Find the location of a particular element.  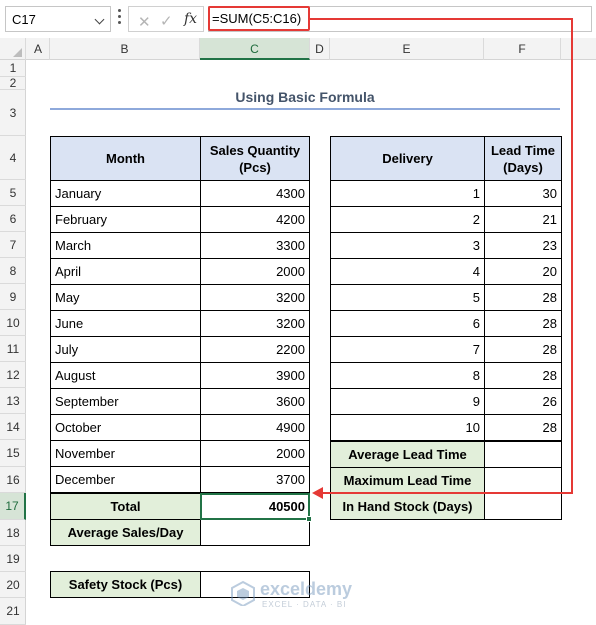

name-box: C17 is located at coordinates (58, 19).